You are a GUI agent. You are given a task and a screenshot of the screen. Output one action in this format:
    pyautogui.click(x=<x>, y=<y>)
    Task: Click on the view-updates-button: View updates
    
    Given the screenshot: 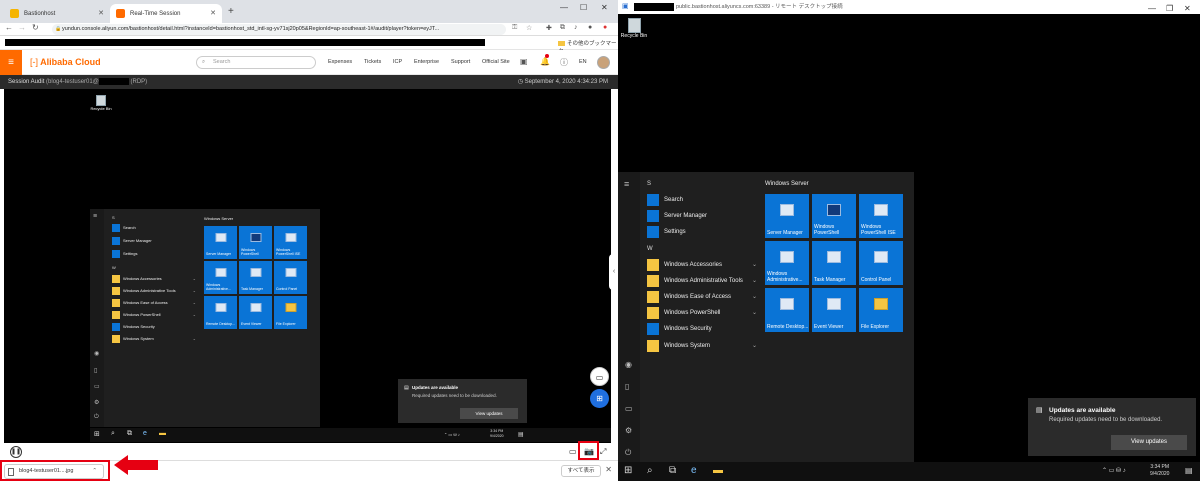 What is the action you would take?
    pyautogui.click(x=489, y=413)
    